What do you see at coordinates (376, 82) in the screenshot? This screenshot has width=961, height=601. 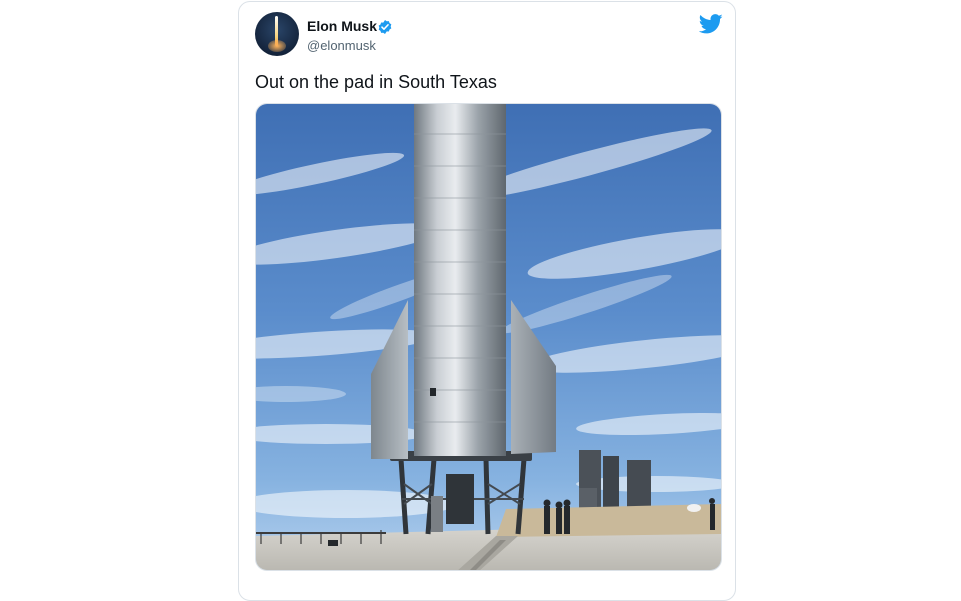 I see `tweet-text: Out on the pad in South Texas` at bounding box center [376, 82].